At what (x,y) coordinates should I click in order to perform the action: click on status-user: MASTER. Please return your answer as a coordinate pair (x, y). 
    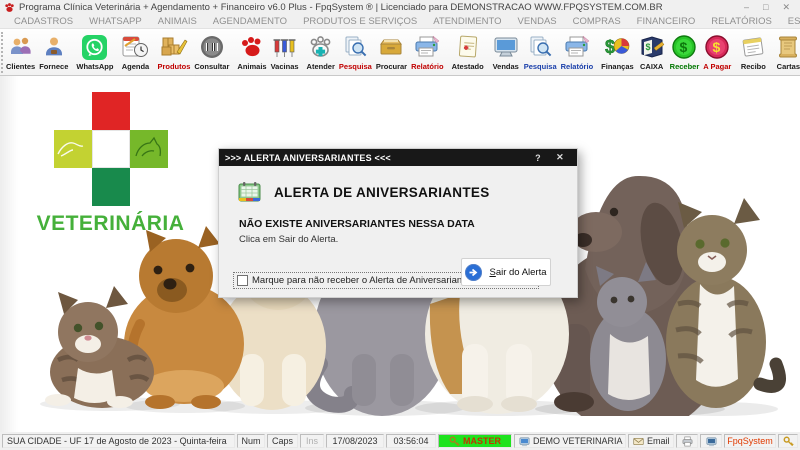
    Looking at the image, I should click on (482, 441).